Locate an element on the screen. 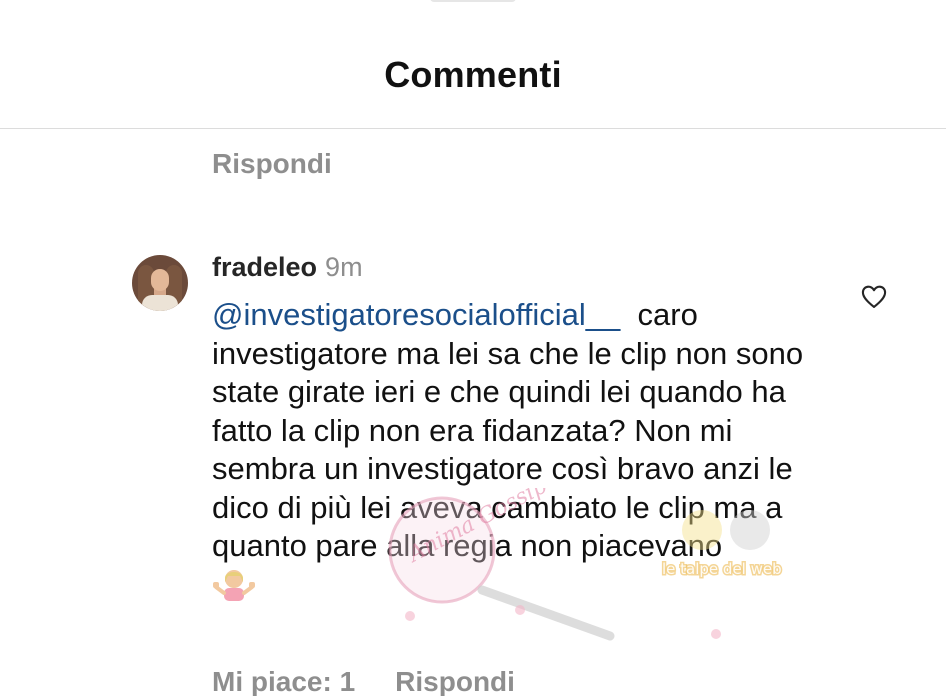 Image resolution: width=946 pixels, height=696 pixels. drag-handle is located at coordinates (473, 1).